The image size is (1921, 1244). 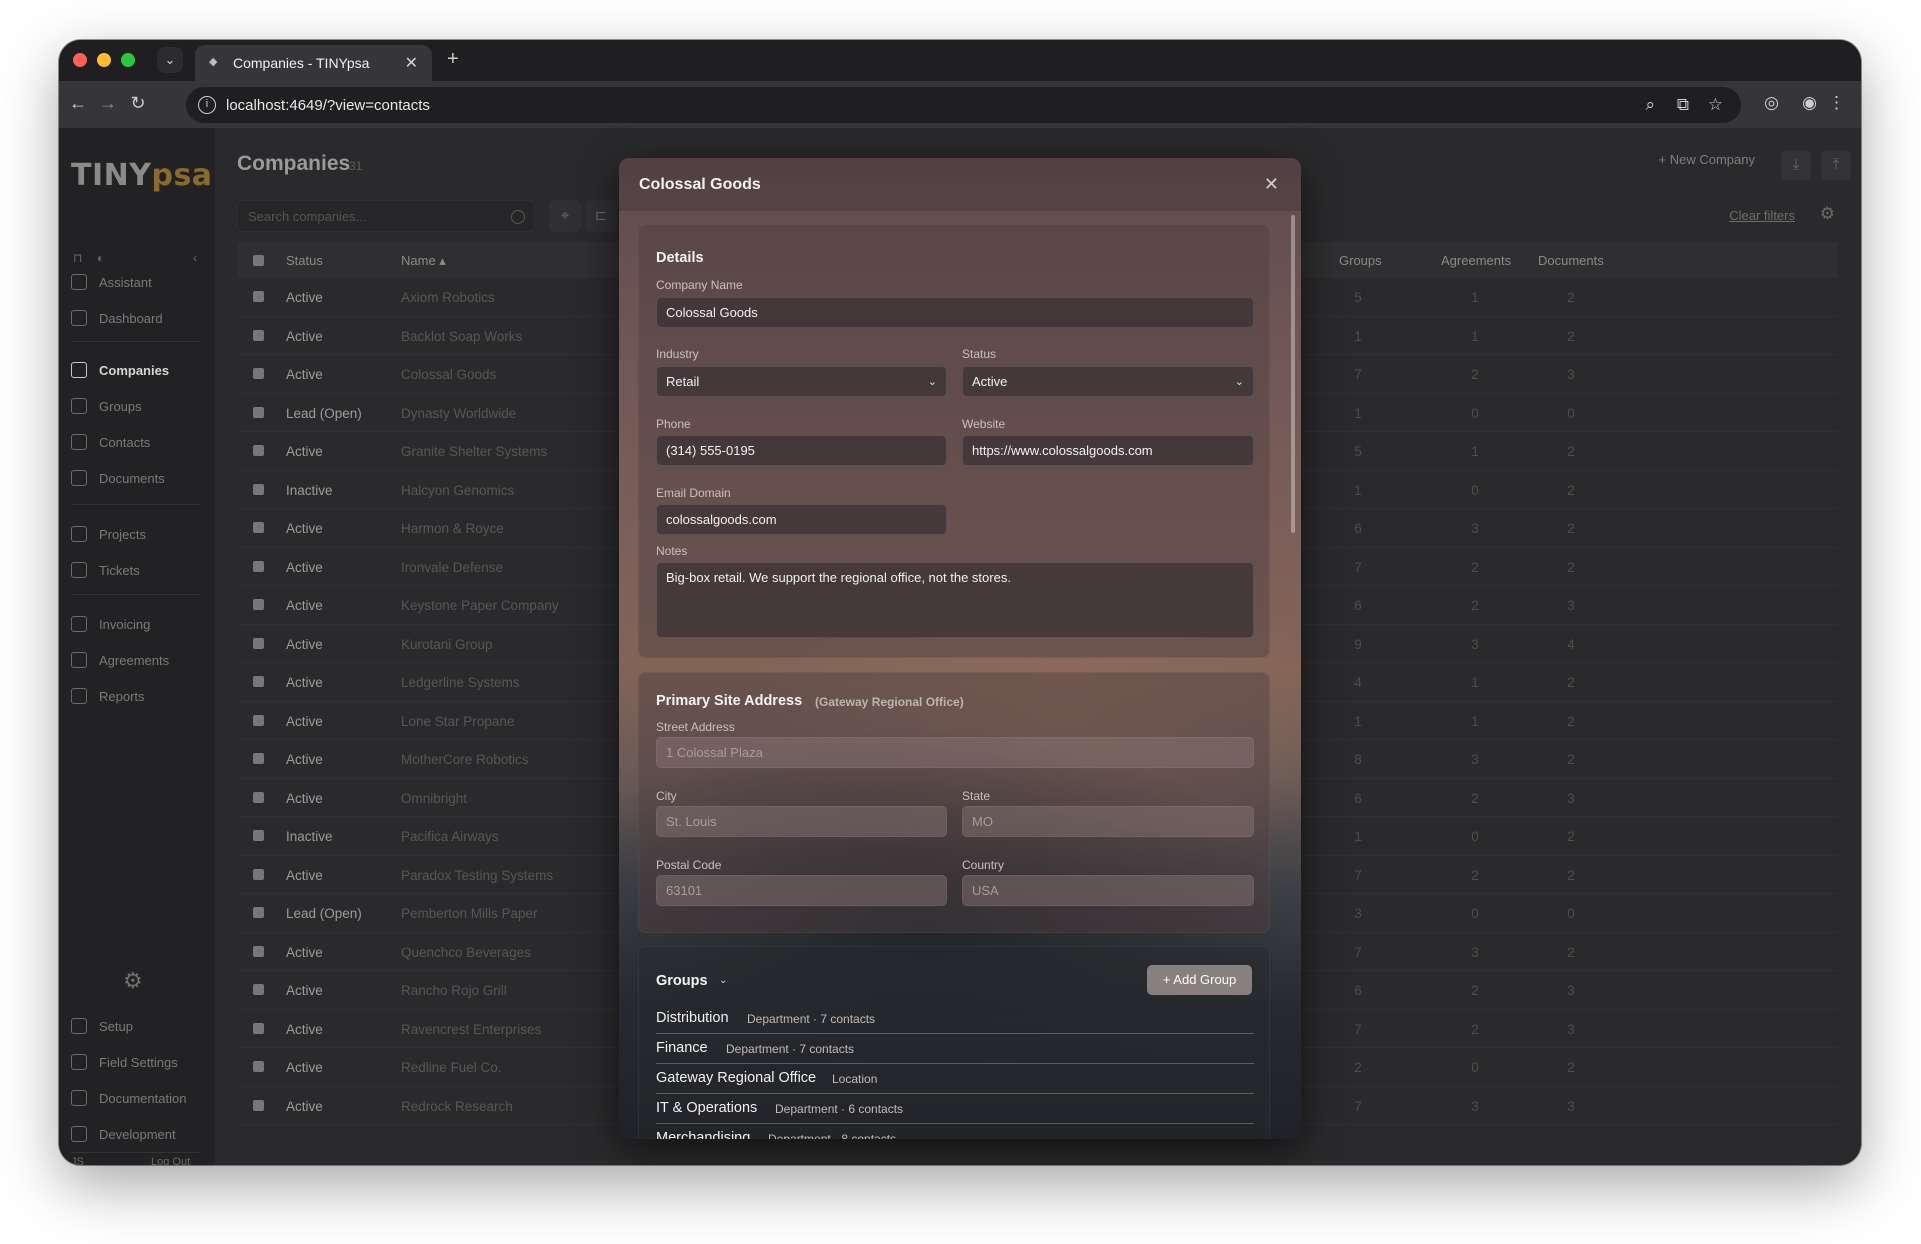 I want to click on tab-search-button: ⌄, so click(x=170, y=60).